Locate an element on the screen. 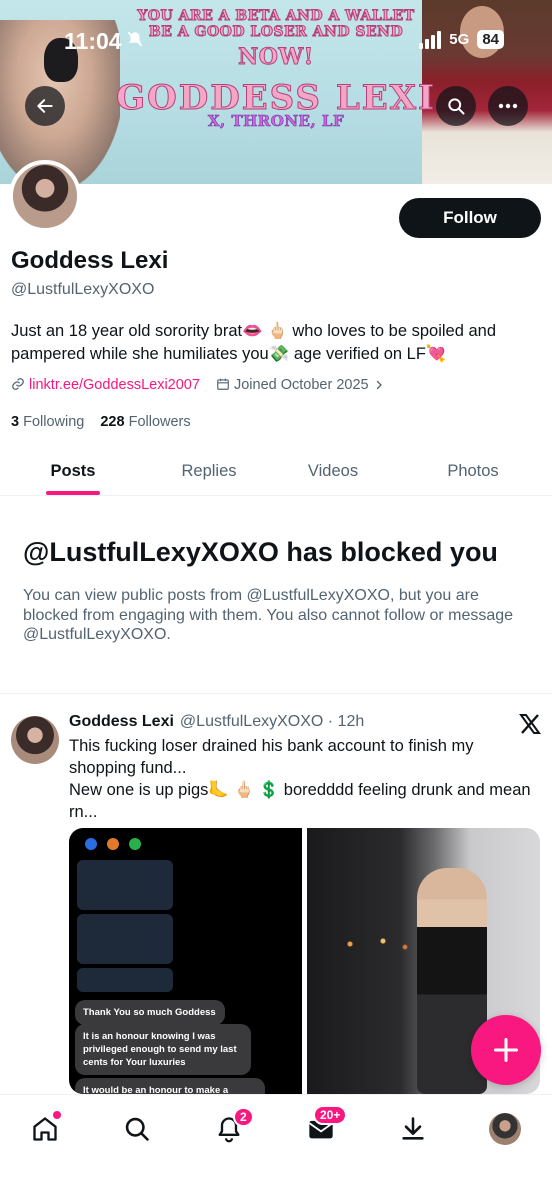  profile-tabs: Posts Replies Videos Photos is located at coordinates (276, 471).